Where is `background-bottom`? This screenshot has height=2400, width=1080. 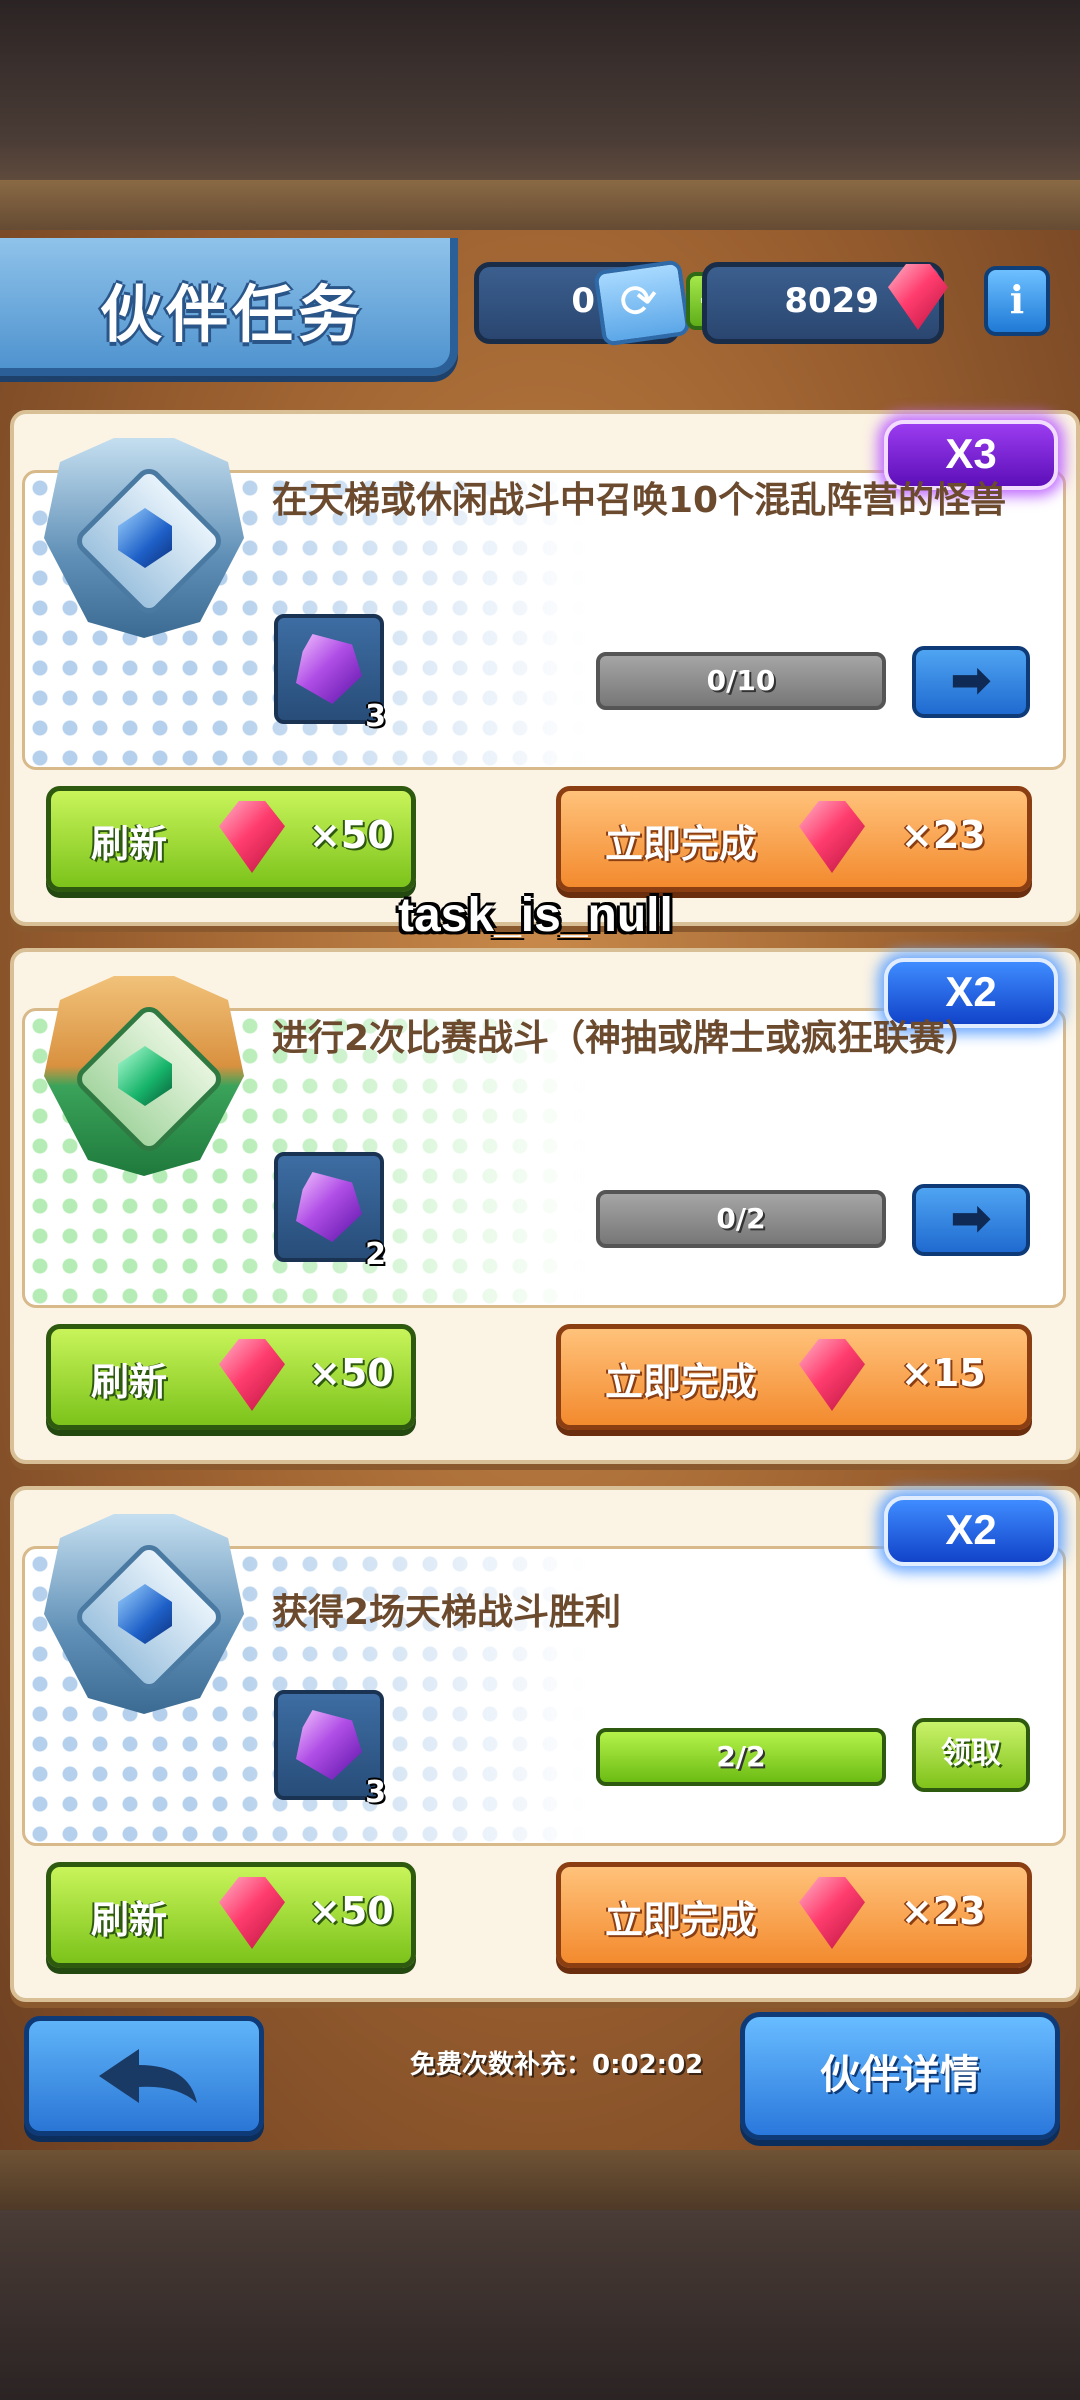 background-bottom is located at coordinates (540, 2305).